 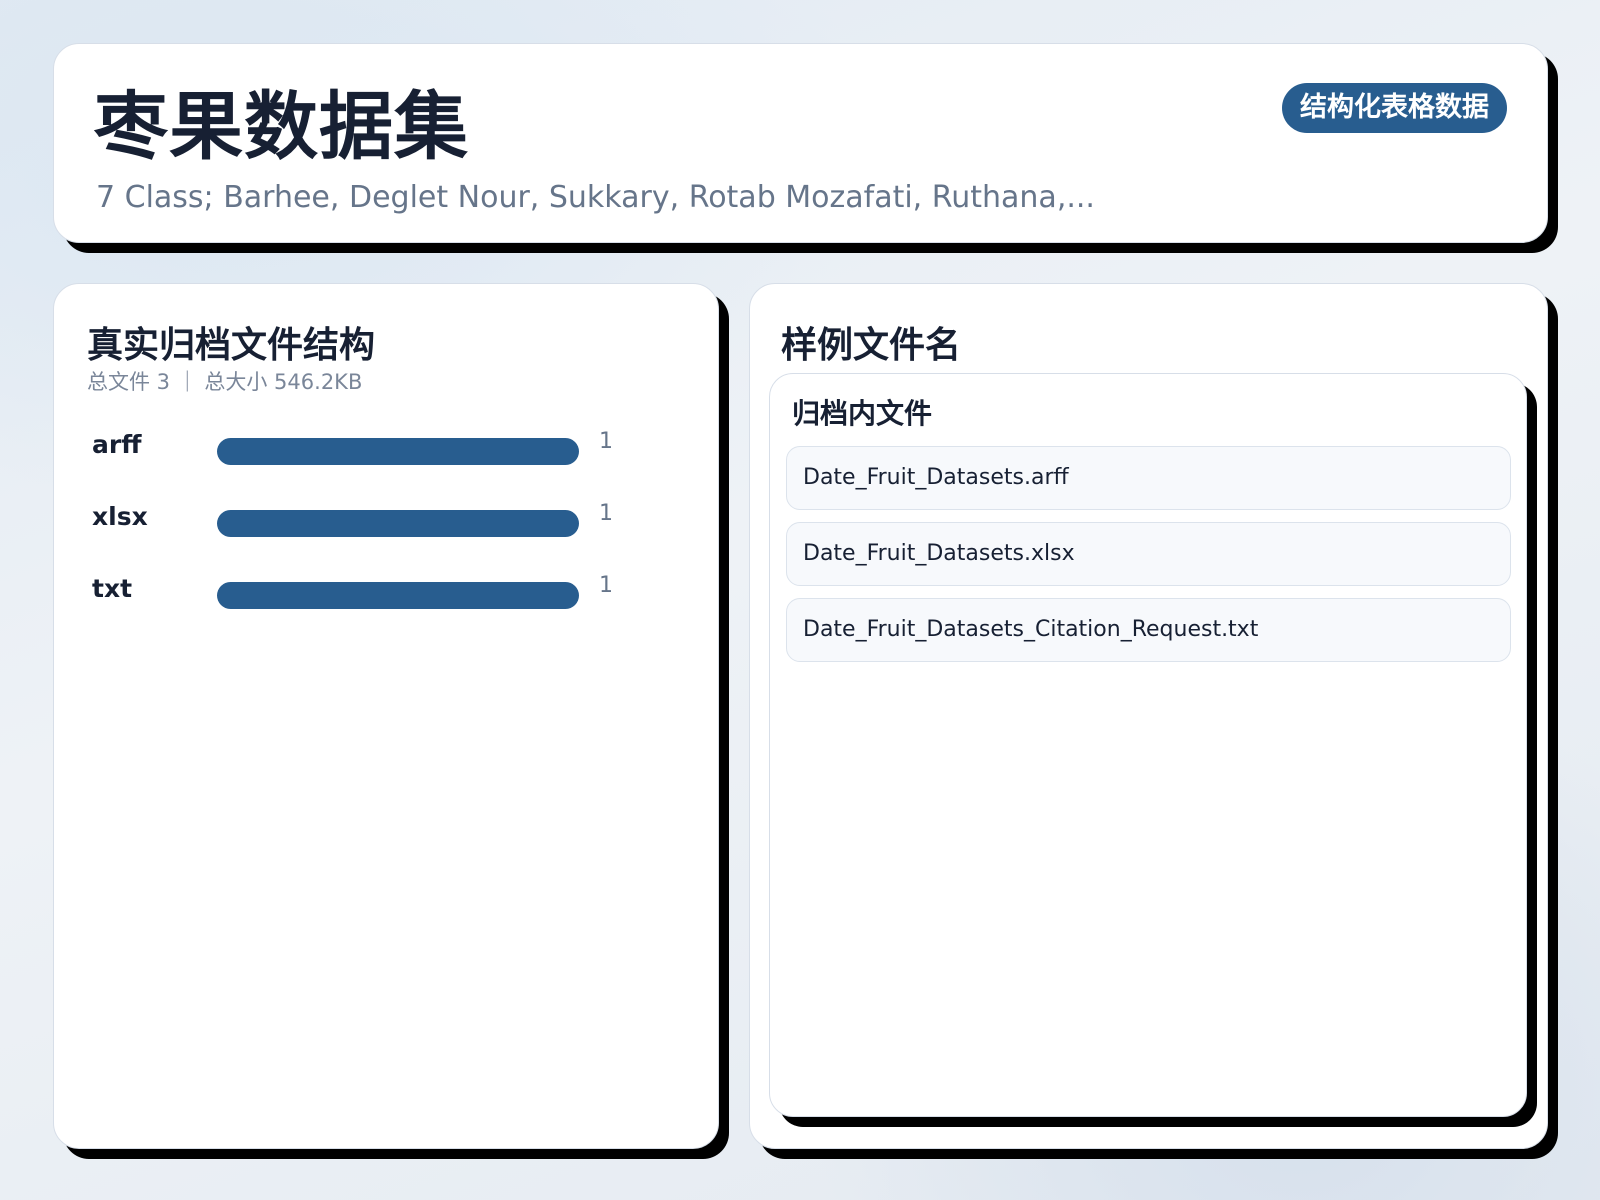 What do you see at coordinates (117, 444) in the screenshot?
I see `file-type-label: arff` at bounding box center [117, 444].